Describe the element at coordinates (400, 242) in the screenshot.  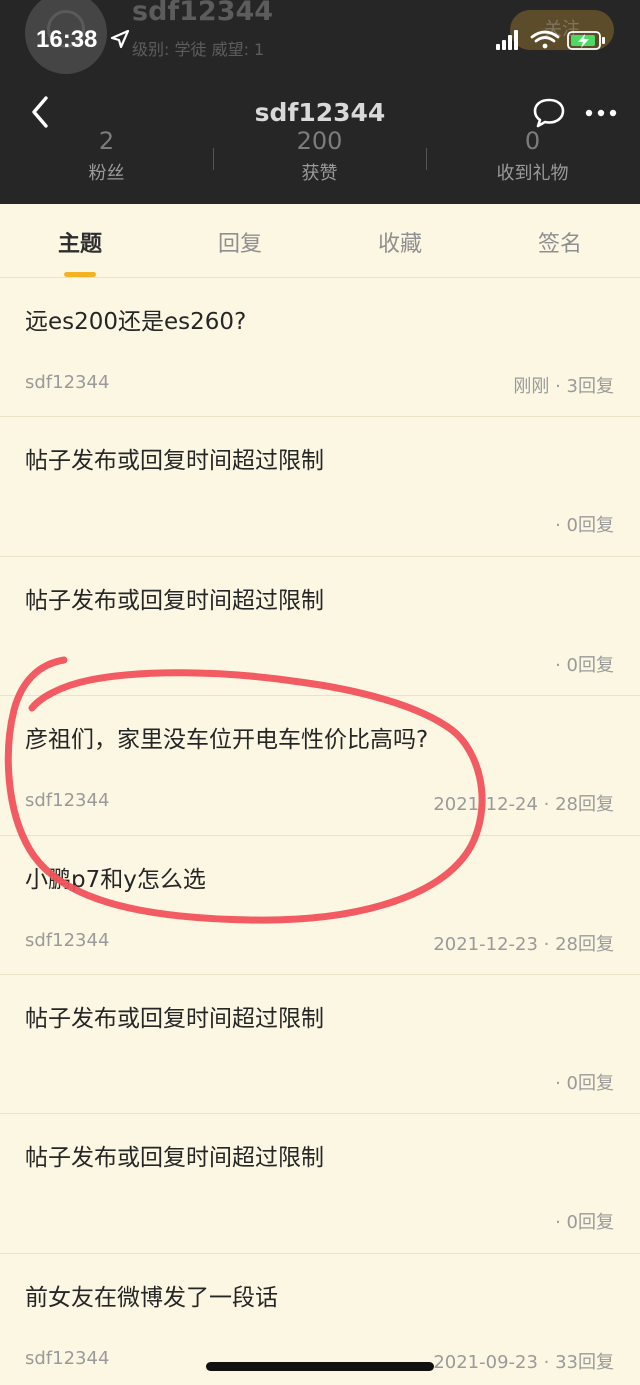
I see `tab-favorites: 收藏` at that location.